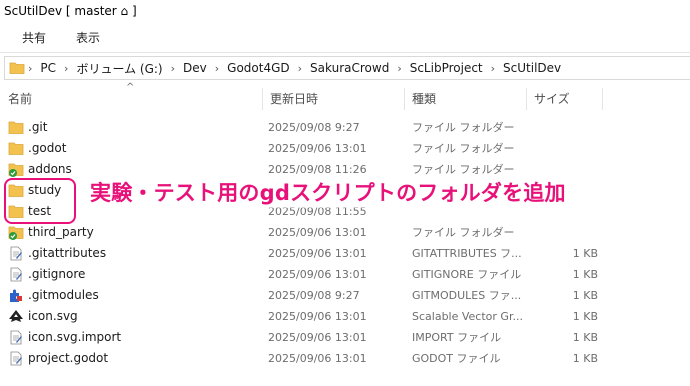 The width and height of the screenshot is (690, 386). What do you see at coordinates (40, 201) in the screenshot?
I see `highlight-box` at bounding box center [40, 201].